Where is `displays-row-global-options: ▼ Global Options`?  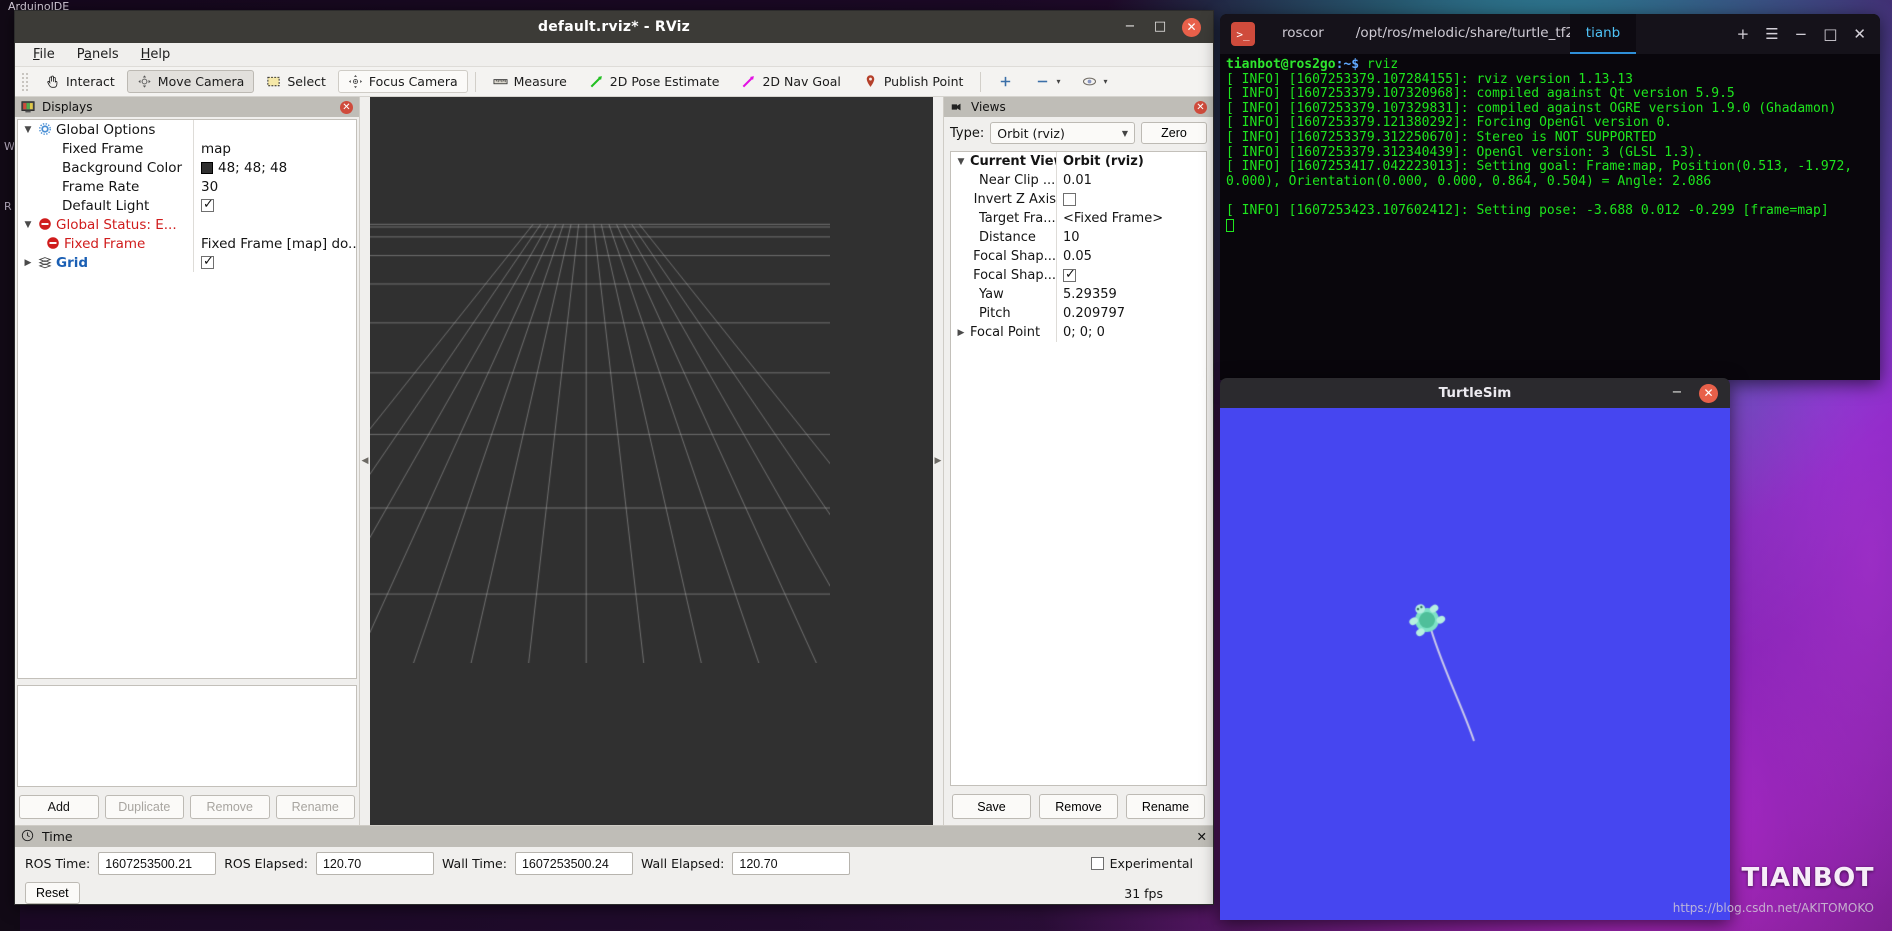
displays-row-global-options: ▼ Global Options is located at coordinates (187, 129).